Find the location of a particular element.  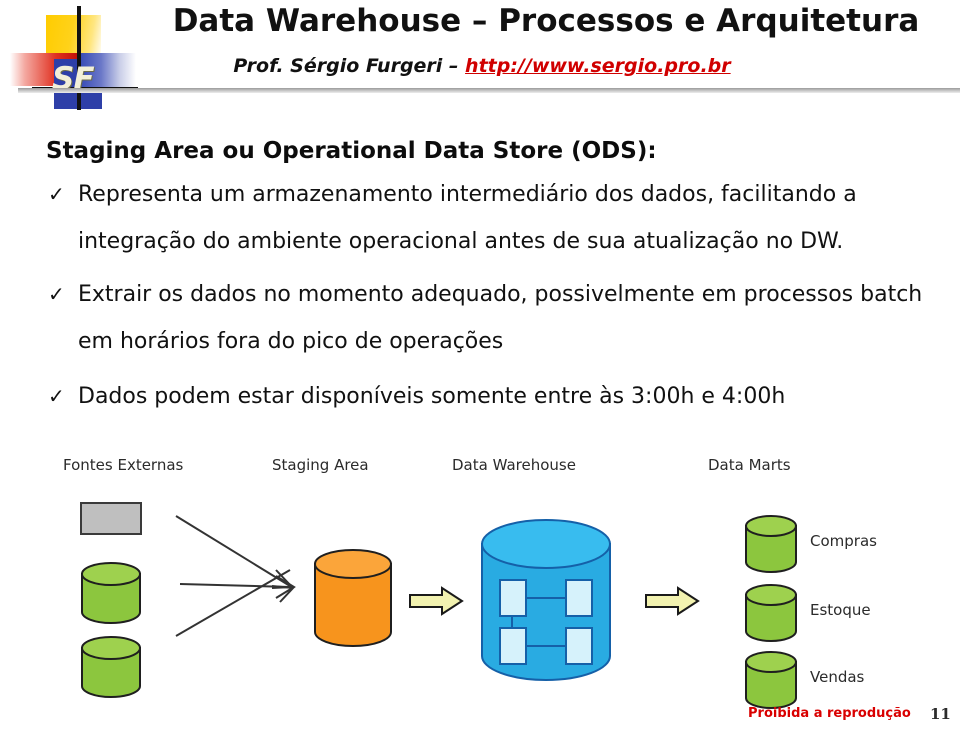

header-divider is located at coordinates (489, 90).